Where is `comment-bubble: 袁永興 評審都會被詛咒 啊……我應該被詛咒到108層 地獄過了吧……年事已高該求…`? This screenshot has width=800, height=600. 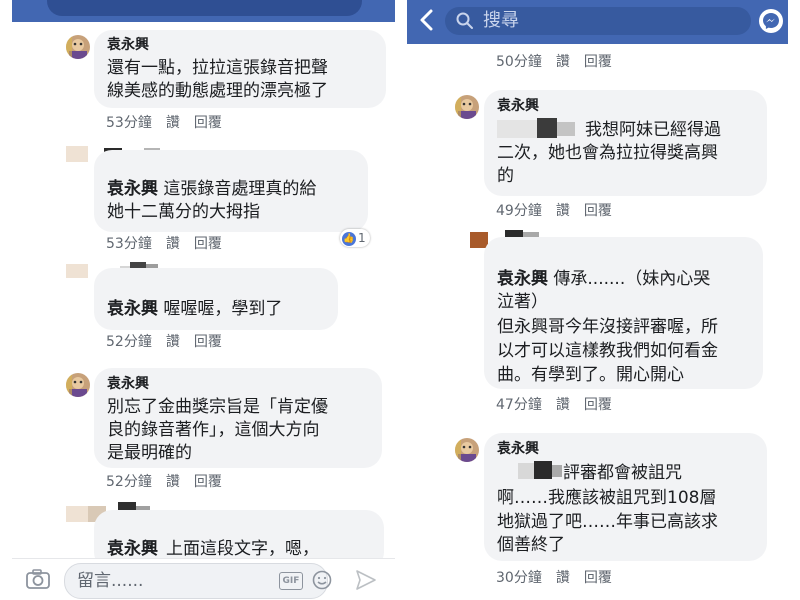
comment-bubble: 袁永興 評審都會被詛咒 啊……我應該被詛咒到108層 地獄過了吧……年事已高該求… is located at coordinates (625, 497).